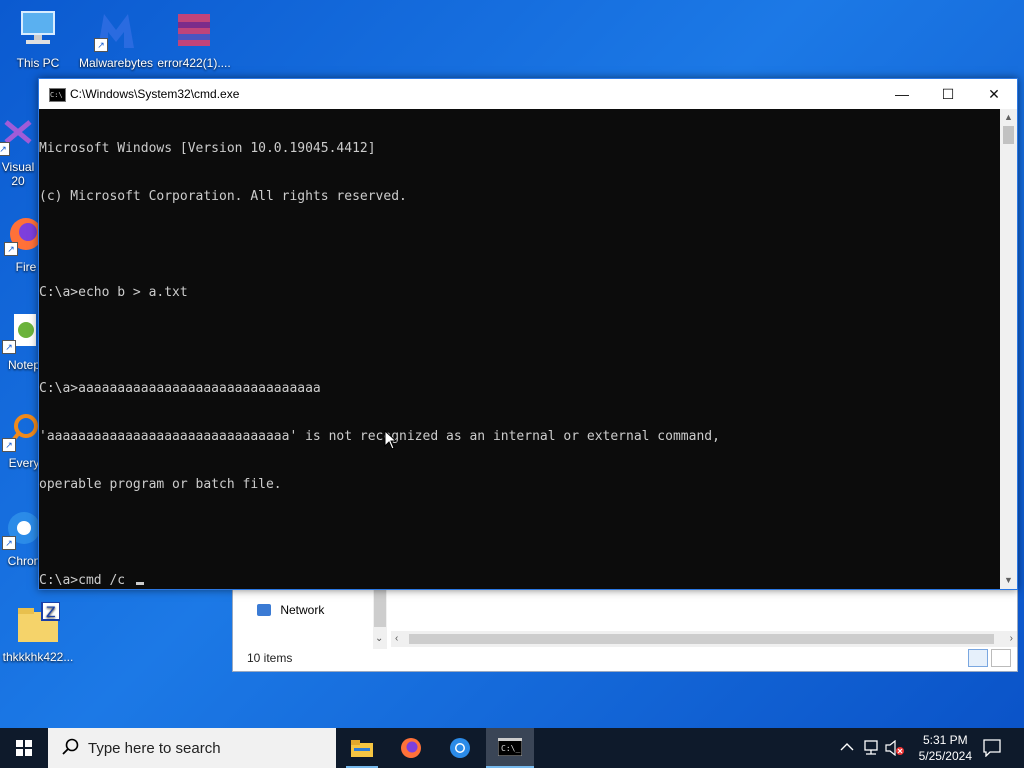 The width and height of the screenshot is (1024, 768). I want to click on cmd-app-icon: C:\, so click(57, 95).